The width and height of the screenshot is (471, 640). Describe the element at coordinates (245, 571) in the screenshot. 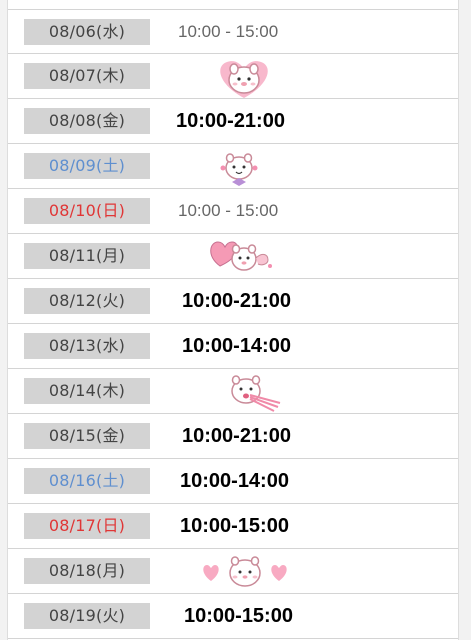

I see `bear-two-hearts-sticker` at that location.